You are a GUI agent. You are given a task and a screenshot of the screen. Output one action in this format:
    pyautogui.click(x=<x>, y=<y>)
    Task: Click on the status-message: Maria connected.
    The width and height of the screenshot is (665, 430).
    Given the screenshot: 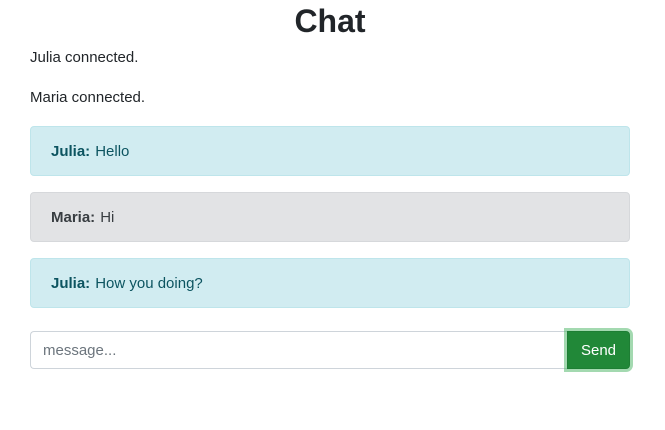 What is the action you would take?
    pyautogui.click(x=88, y=97)
    